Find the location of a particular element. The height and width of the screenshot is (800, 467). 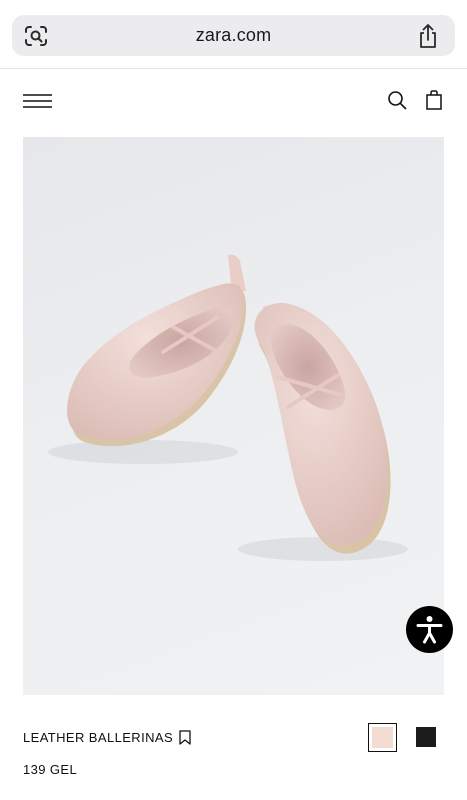

menu-icon is located at coordinates (37, 101).